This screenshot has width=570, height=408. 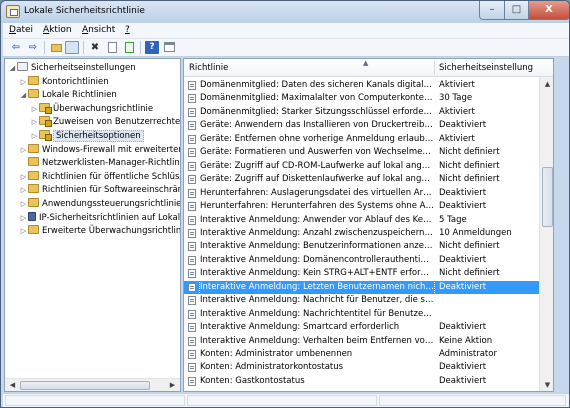 I want to click on tree-node: Netzwerklisten-Manager-Richtlinien, so click(x=99, y=163).